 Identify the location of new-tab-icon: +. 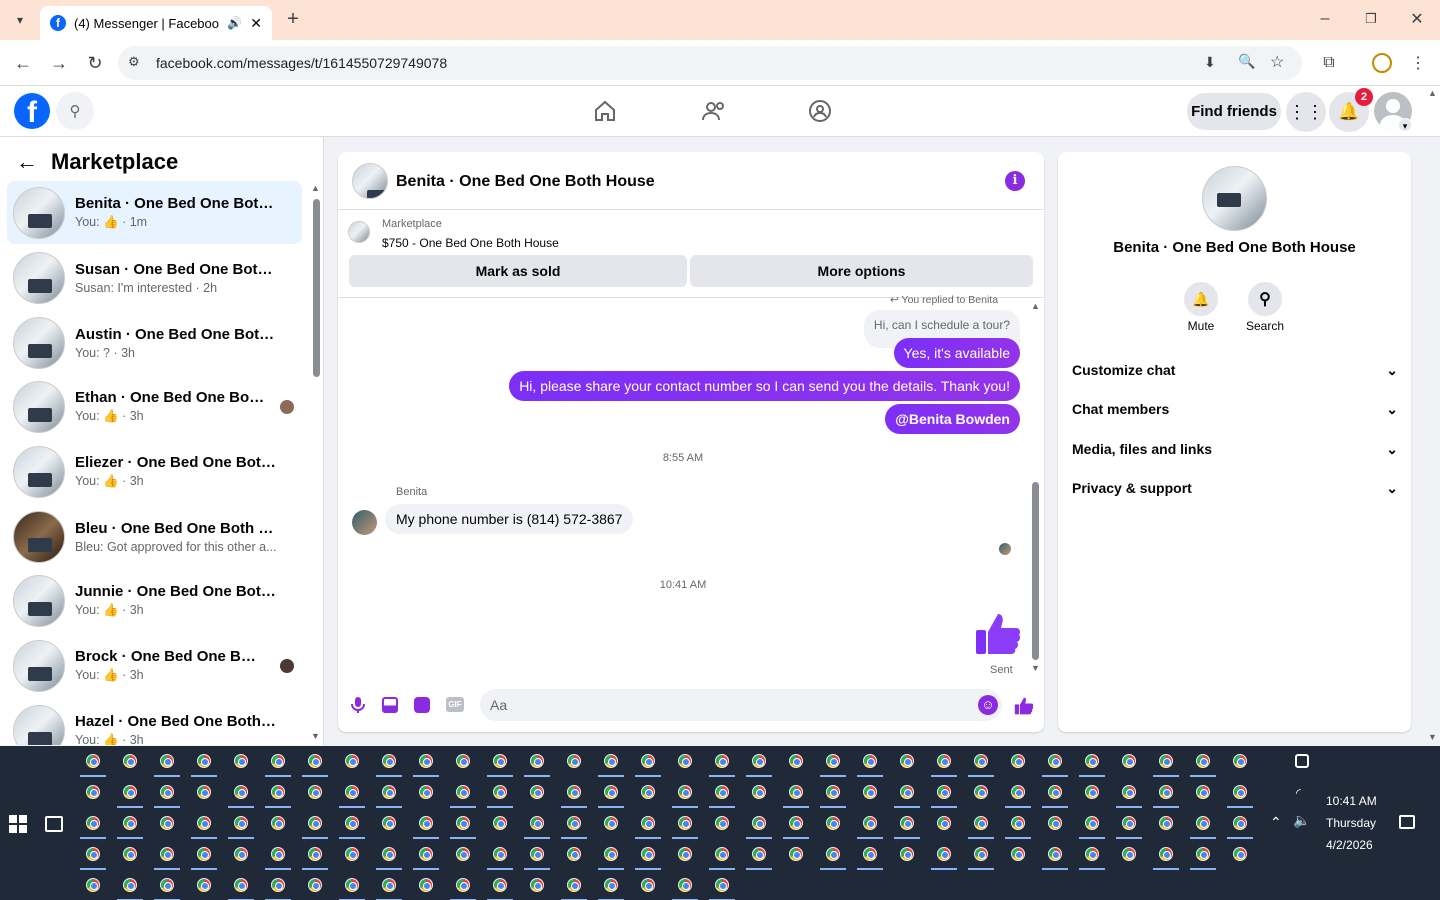
(293, 19).